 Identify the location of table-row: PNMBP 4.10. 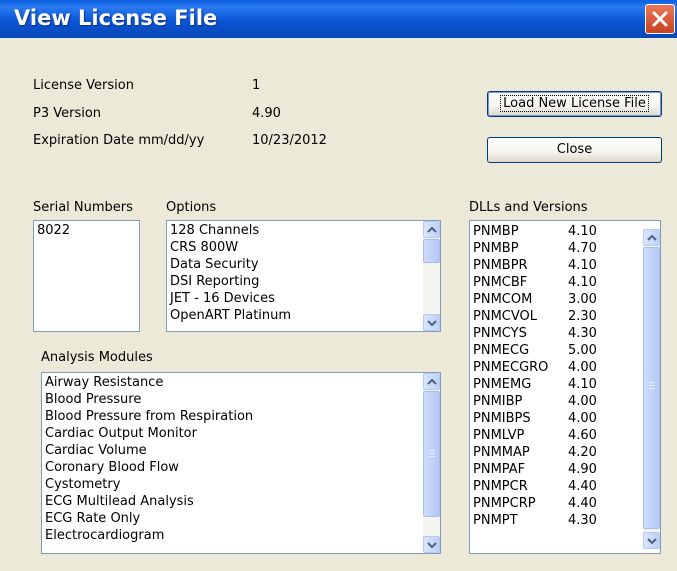
(535, 231).